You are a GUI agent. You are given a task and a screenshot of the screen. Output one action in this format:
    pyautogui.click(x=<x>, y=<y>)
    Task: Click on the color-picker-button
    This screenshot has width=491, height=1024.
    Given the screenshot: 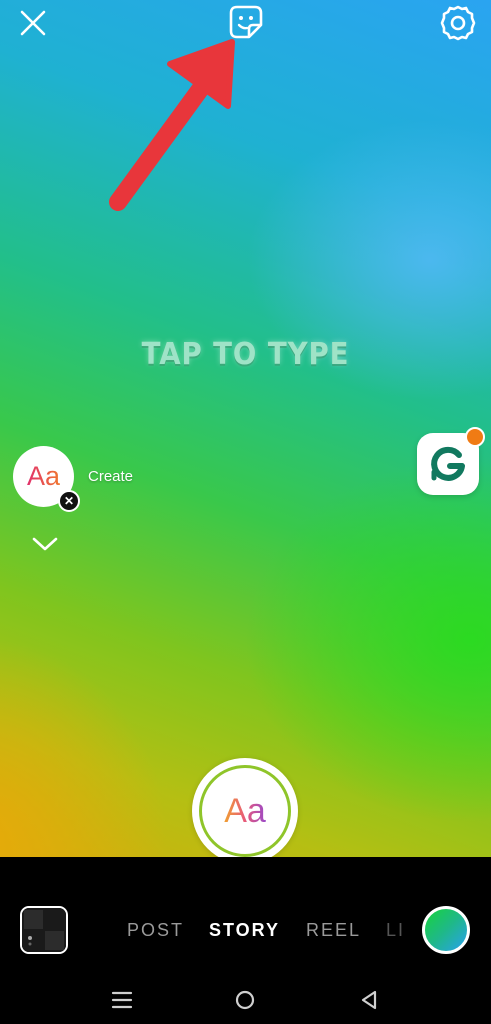 What is the action you would take?
    pyautogui.click(x=446, y=930)
    